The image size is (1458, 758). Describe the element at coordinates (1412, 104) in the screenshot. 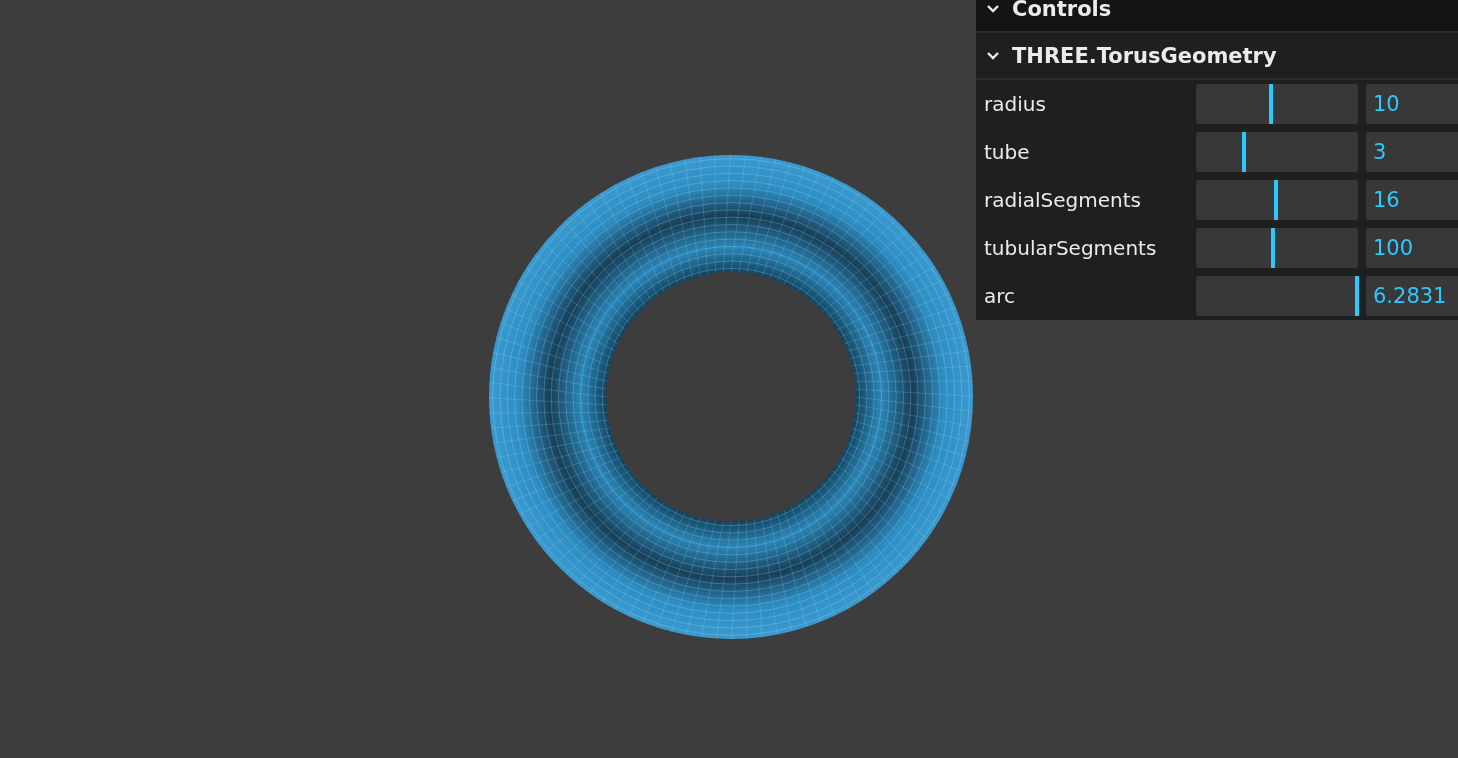

I see `number-field: 10` at that location.